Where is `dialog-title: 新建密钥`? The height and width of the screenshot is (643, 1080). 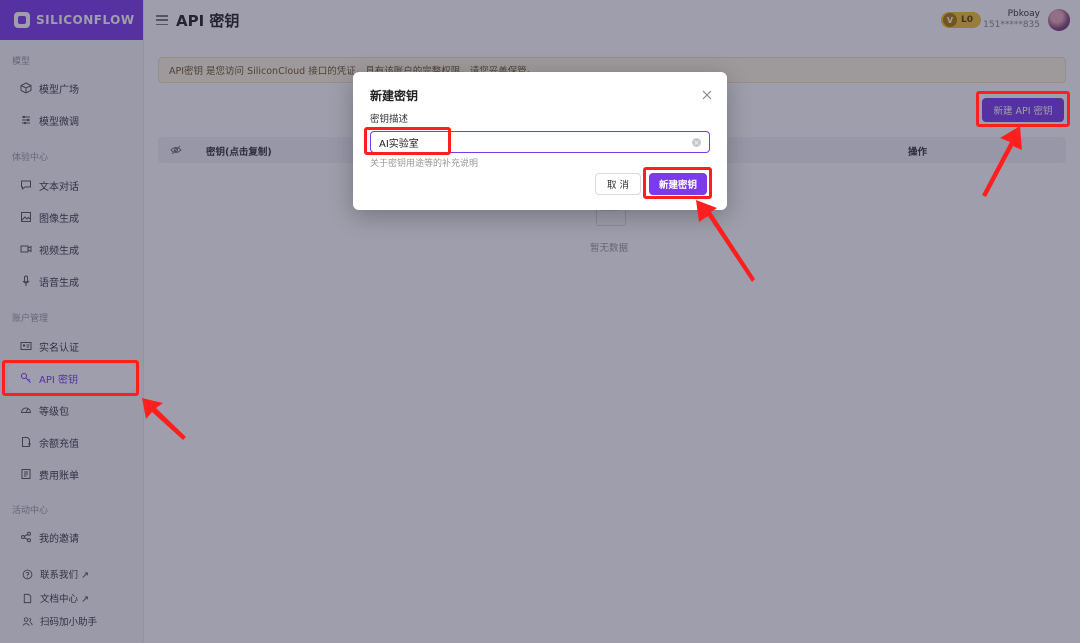 dialog-title: 新建密钥 is located at coordinates (394, 96).